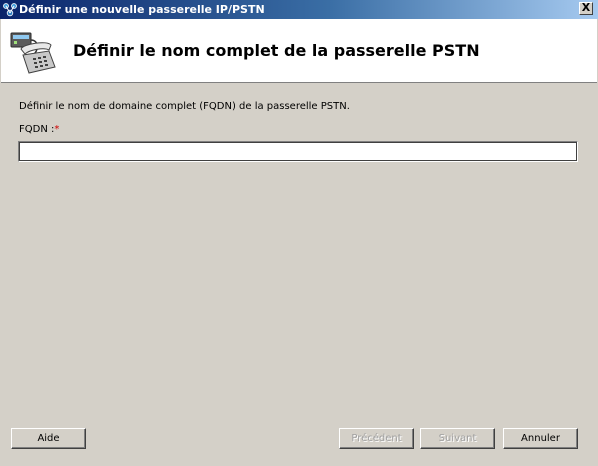 This screenshot has width=598, height=466. I want to click on fqdn-label-text: FQDN :, so click(37, 129).